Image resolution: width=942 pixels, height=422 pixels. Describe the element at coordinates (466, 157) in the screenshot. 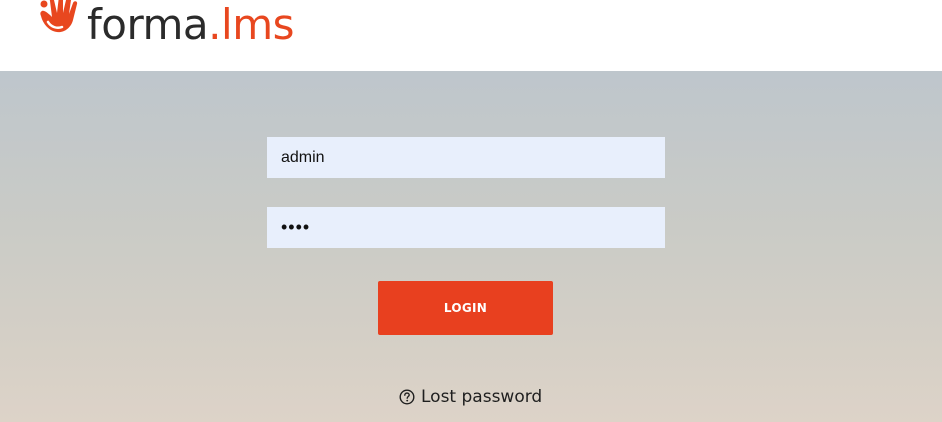

I see `username-field` at that location.